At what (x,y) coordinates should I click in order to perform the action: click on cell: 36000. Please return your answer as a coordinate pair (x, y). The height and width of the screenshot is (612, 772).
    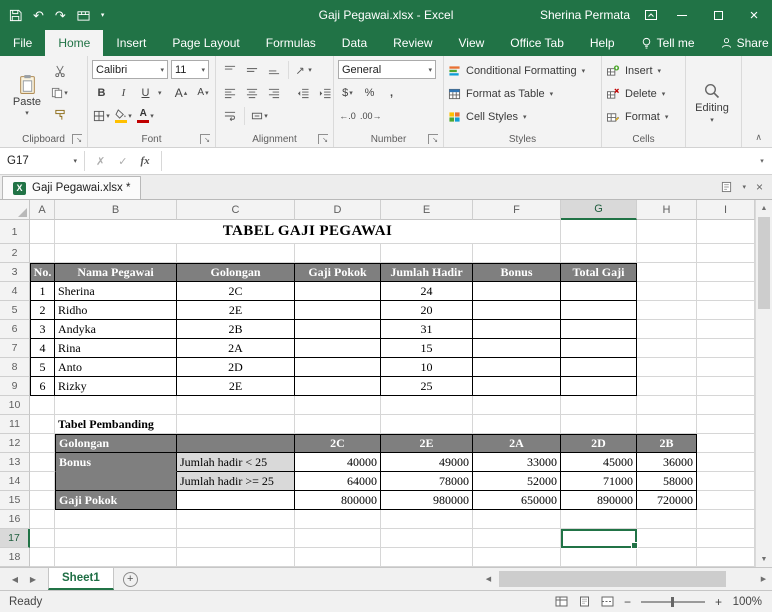
    Looking at the image, I should click on (667, 462).